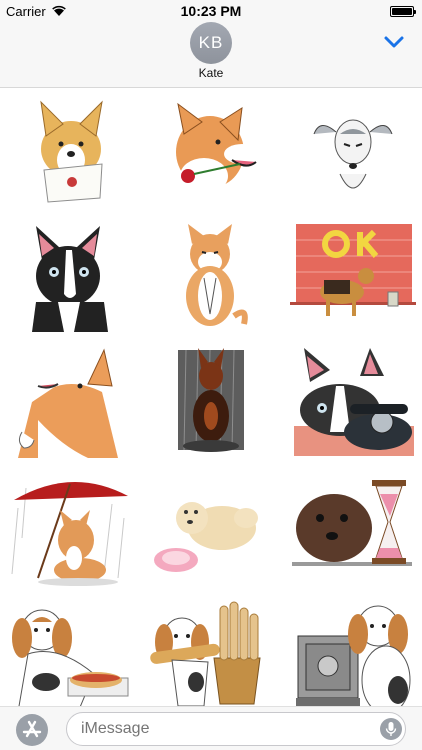 Image resolution: width=422 pixels, height=750 pixels. I want to click on sticker-shiba-praying, so click(211, 276).